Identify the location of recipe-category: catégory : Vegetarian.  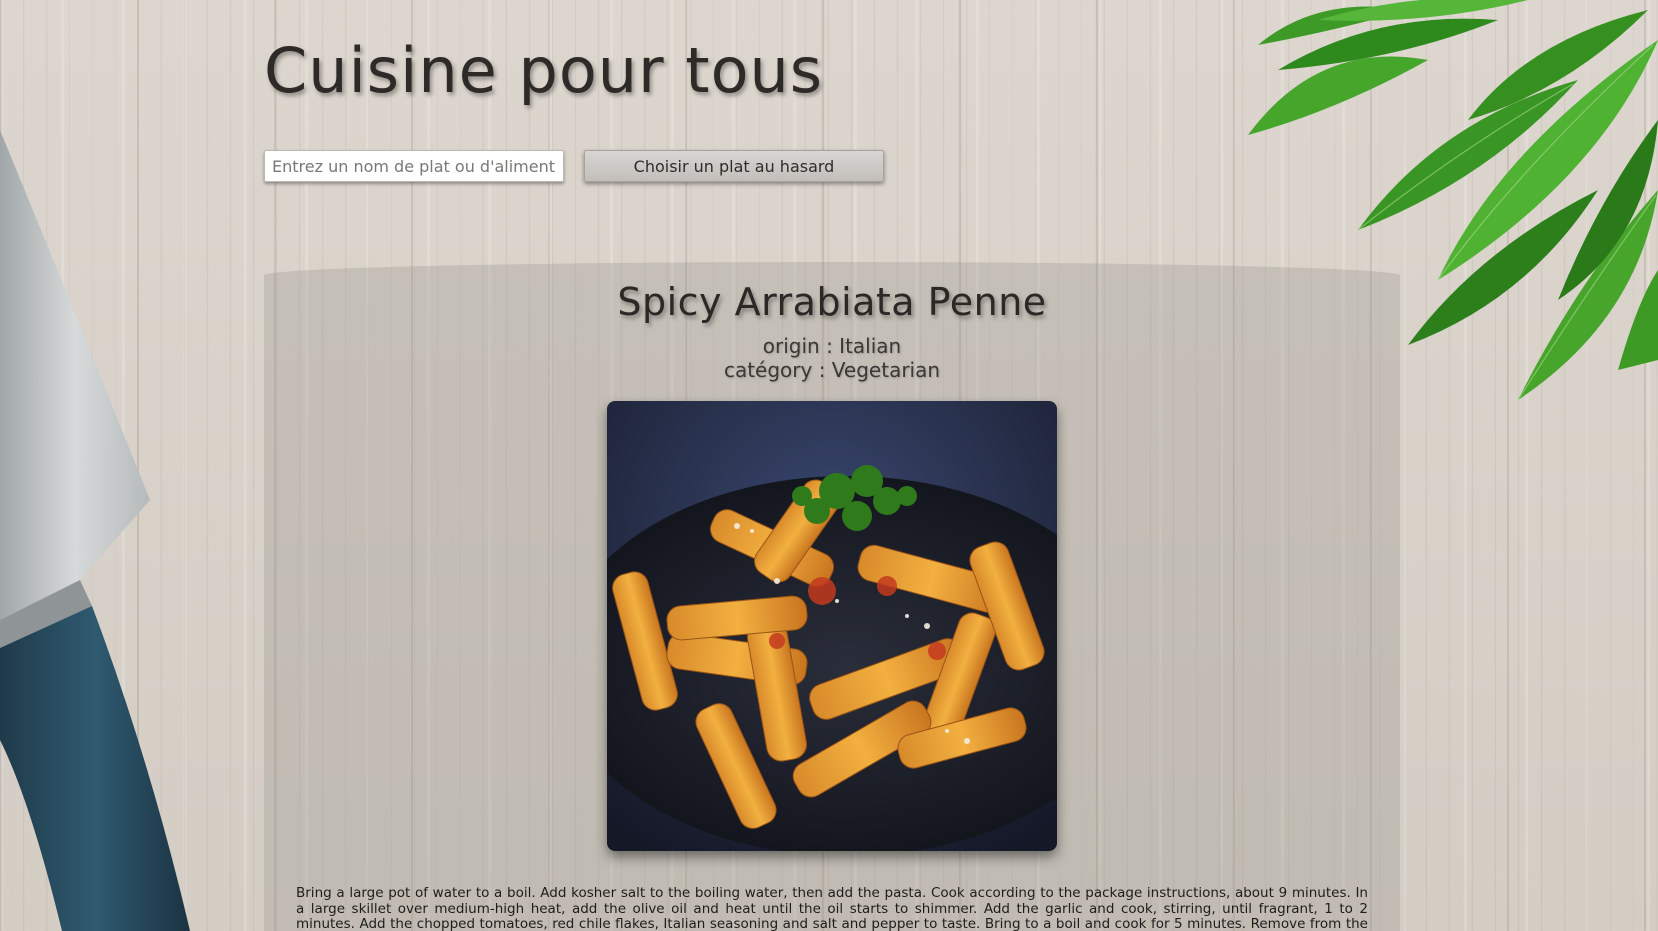
(832, 370).